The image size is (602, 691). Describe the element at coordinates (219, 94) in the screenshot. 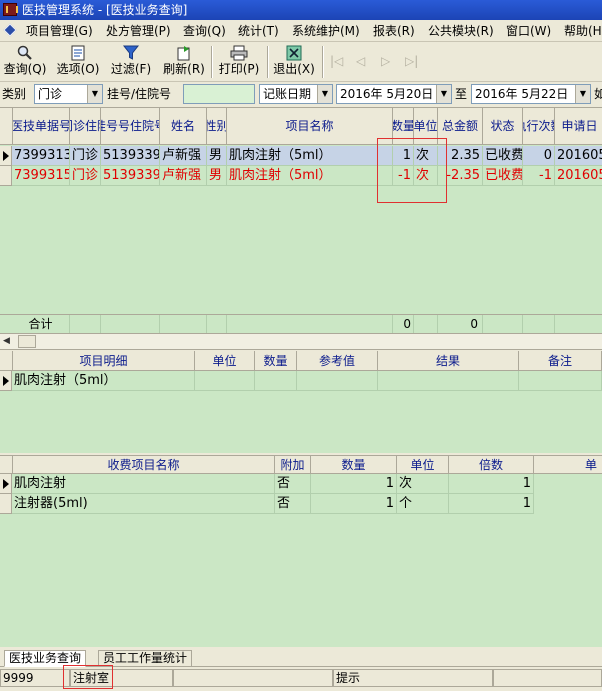

I see `reg-number-input` at that location.